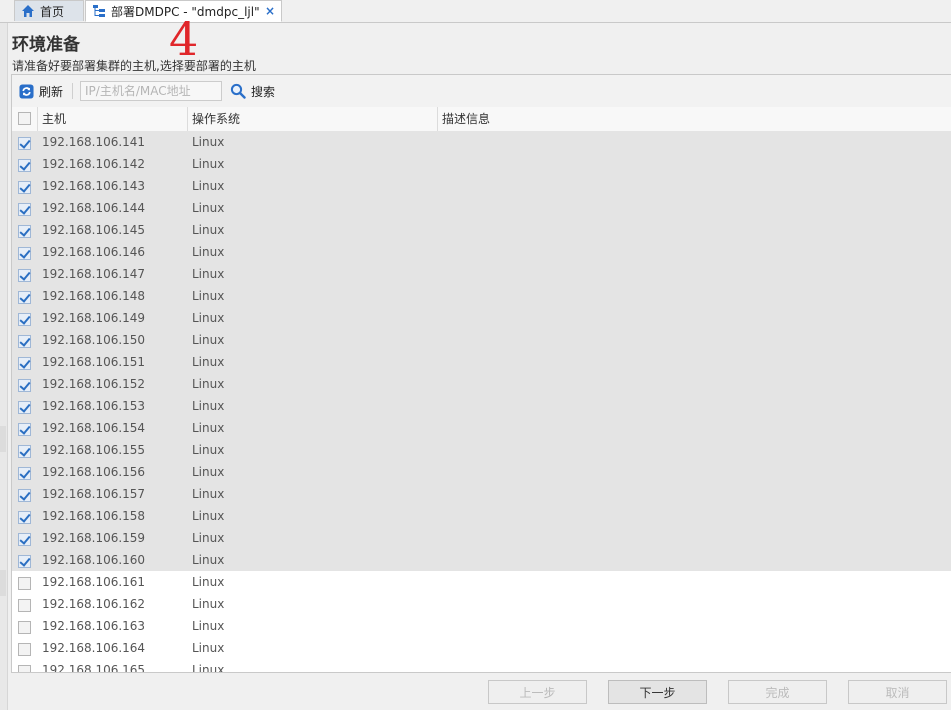 The width and height of the screenshot is (951, 710). I want to click on host-cell: 192.168.106.157, so click(94, 494).